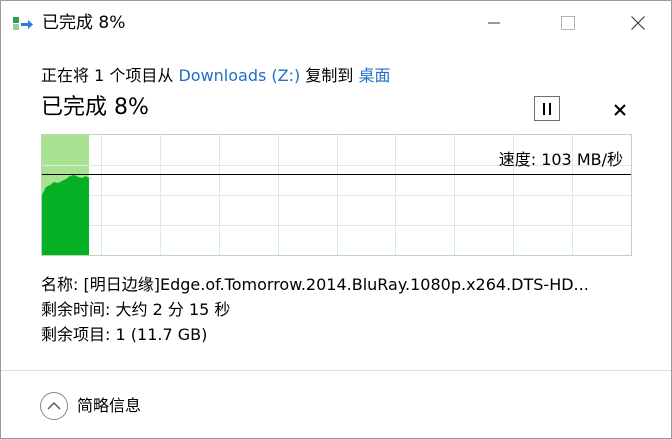 The image size is (672, 439). Describe the element at coordinates (341, 335) in the screenshot. I see `items-remaining-row: 剩余项目: 1 (11.7 GB)` at that location.